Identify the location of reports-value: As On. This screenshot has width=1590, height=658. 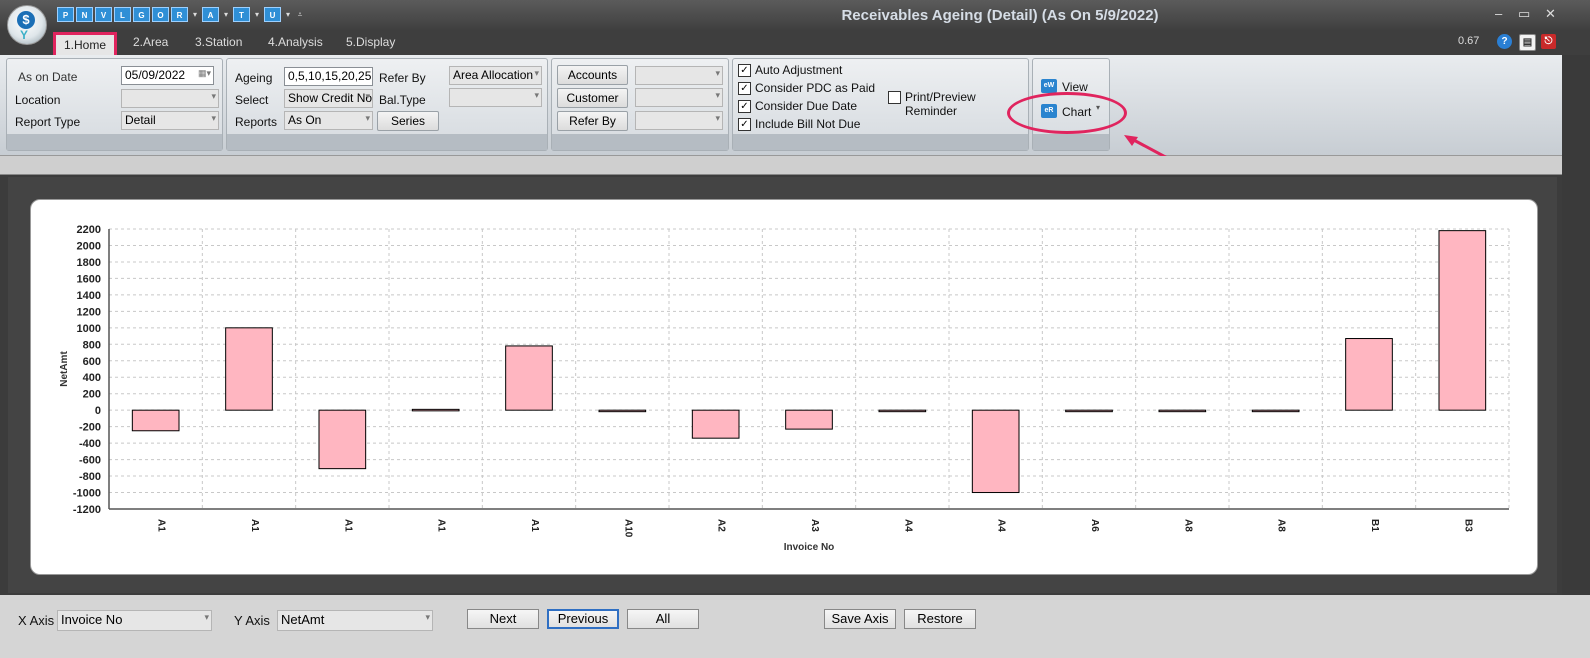
(305, 120).